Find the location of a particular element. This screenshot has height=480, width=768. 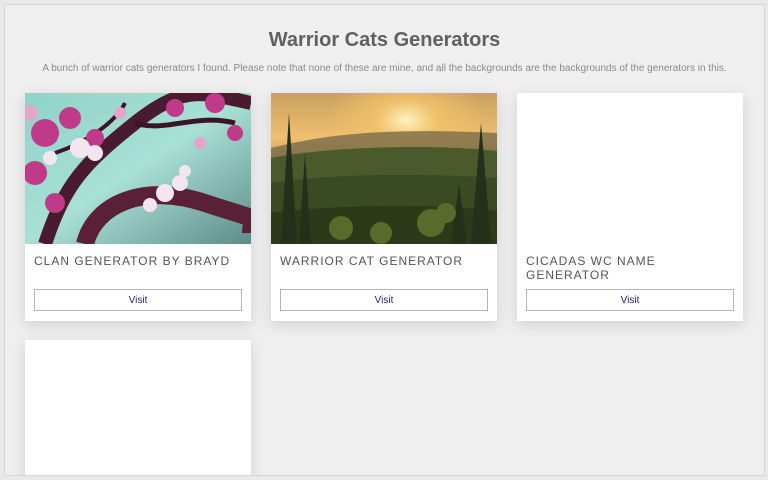

card-title: Warrior Cat Generator is located at coordinates (372, 261).